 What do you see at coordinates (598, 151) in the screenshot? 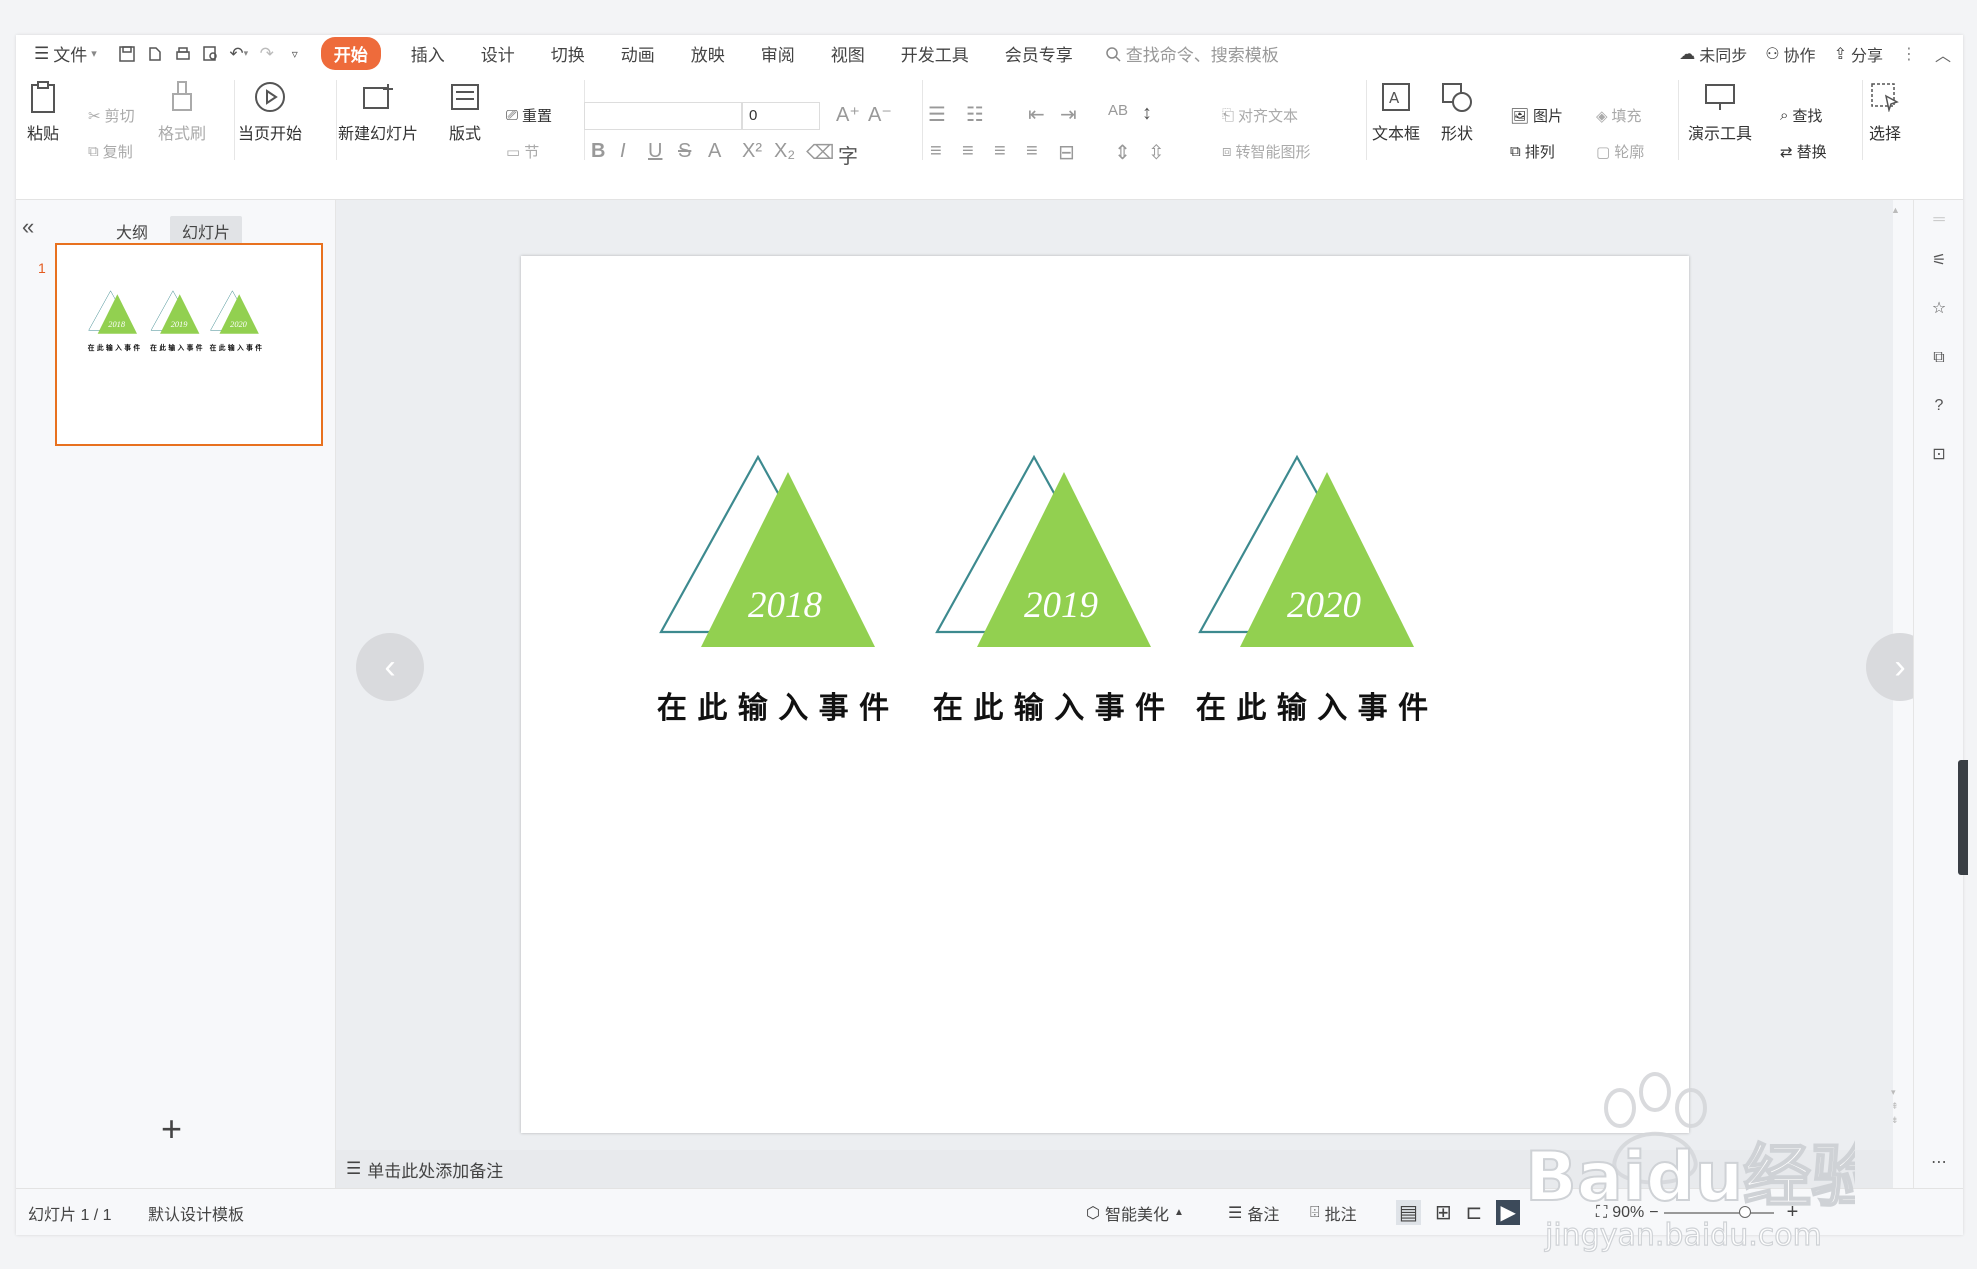
I see `bold-icon: B` at bounding box center [598, 151].